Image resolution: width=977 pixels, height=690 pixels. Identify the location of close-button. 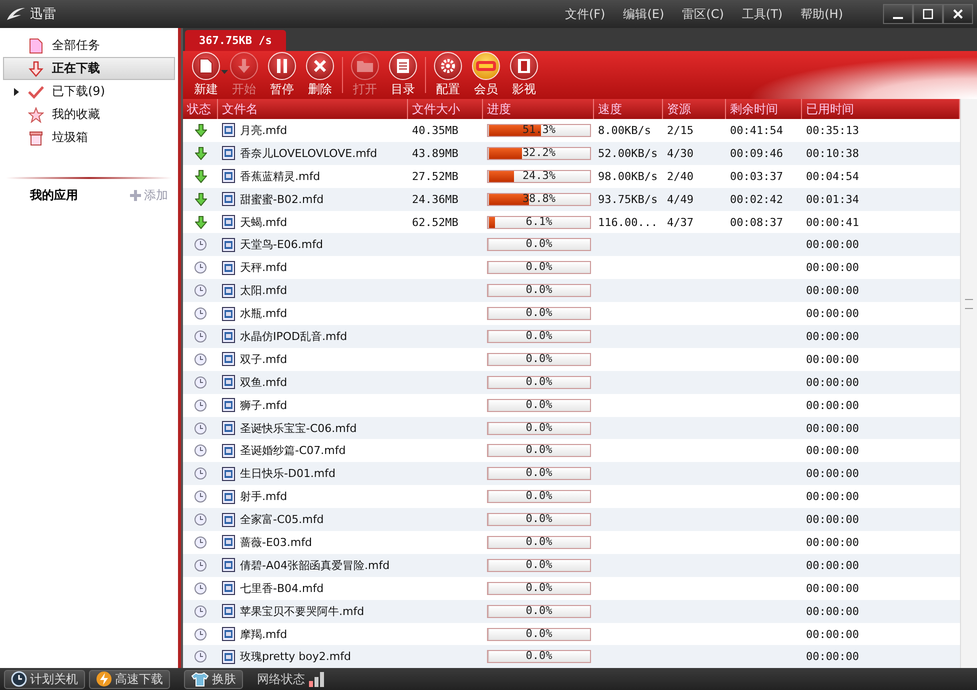
(958, 14).